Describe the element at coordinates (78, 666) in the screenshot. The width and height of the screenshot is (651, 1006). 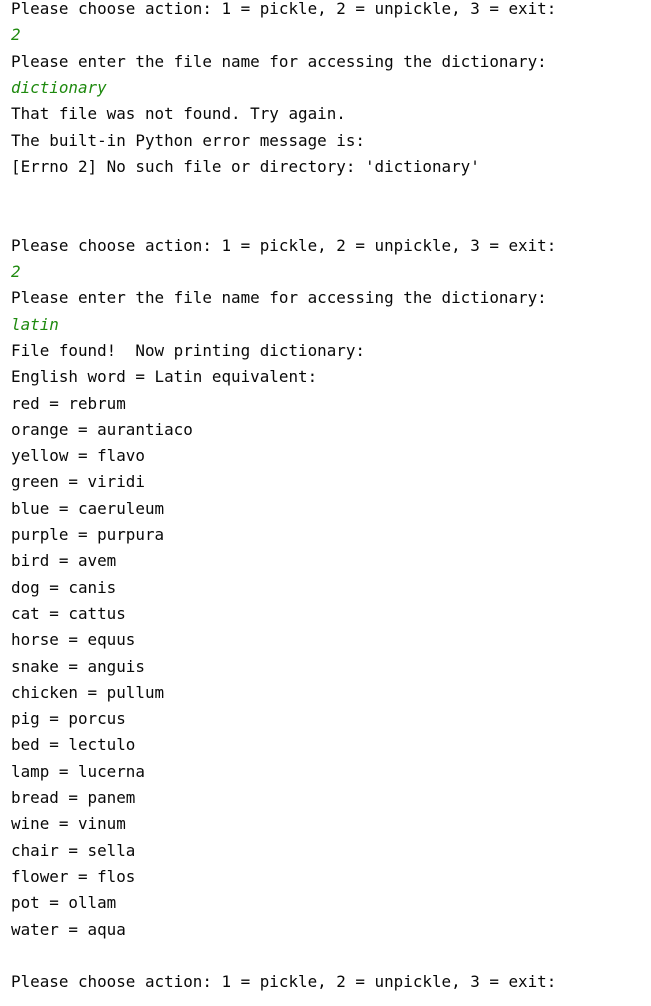
I see `output-line: snake = anguis` at that location.